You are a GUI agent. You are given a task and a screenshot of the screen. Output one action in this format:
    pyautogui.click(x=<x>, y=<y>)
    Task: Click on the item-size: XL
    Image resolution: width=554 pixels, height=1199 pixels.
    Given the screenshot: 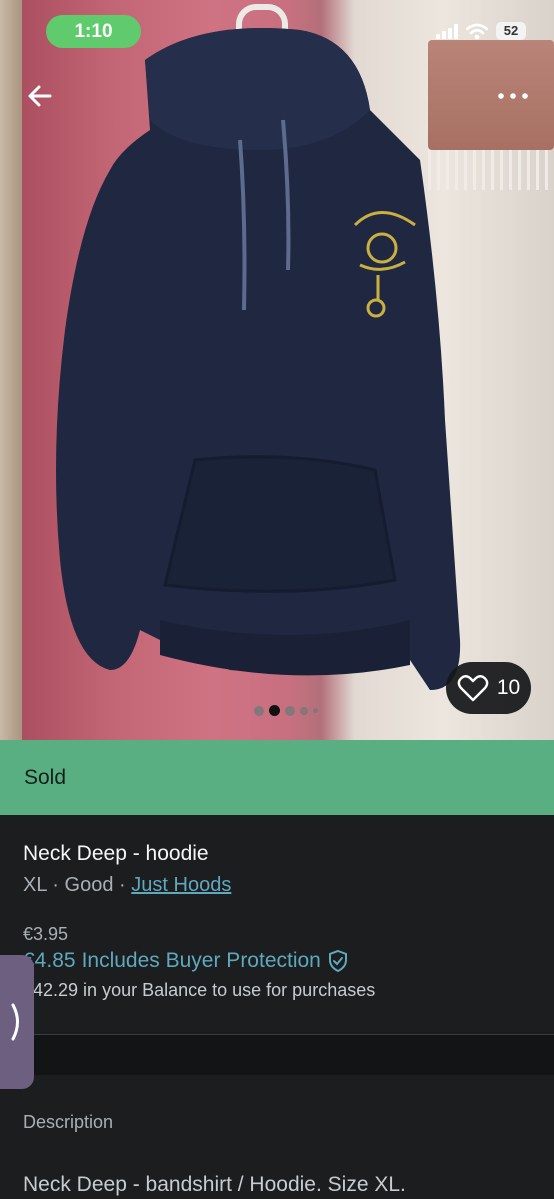 What is the action you would take?
    pyautogui.click(x=35, y=885)
    